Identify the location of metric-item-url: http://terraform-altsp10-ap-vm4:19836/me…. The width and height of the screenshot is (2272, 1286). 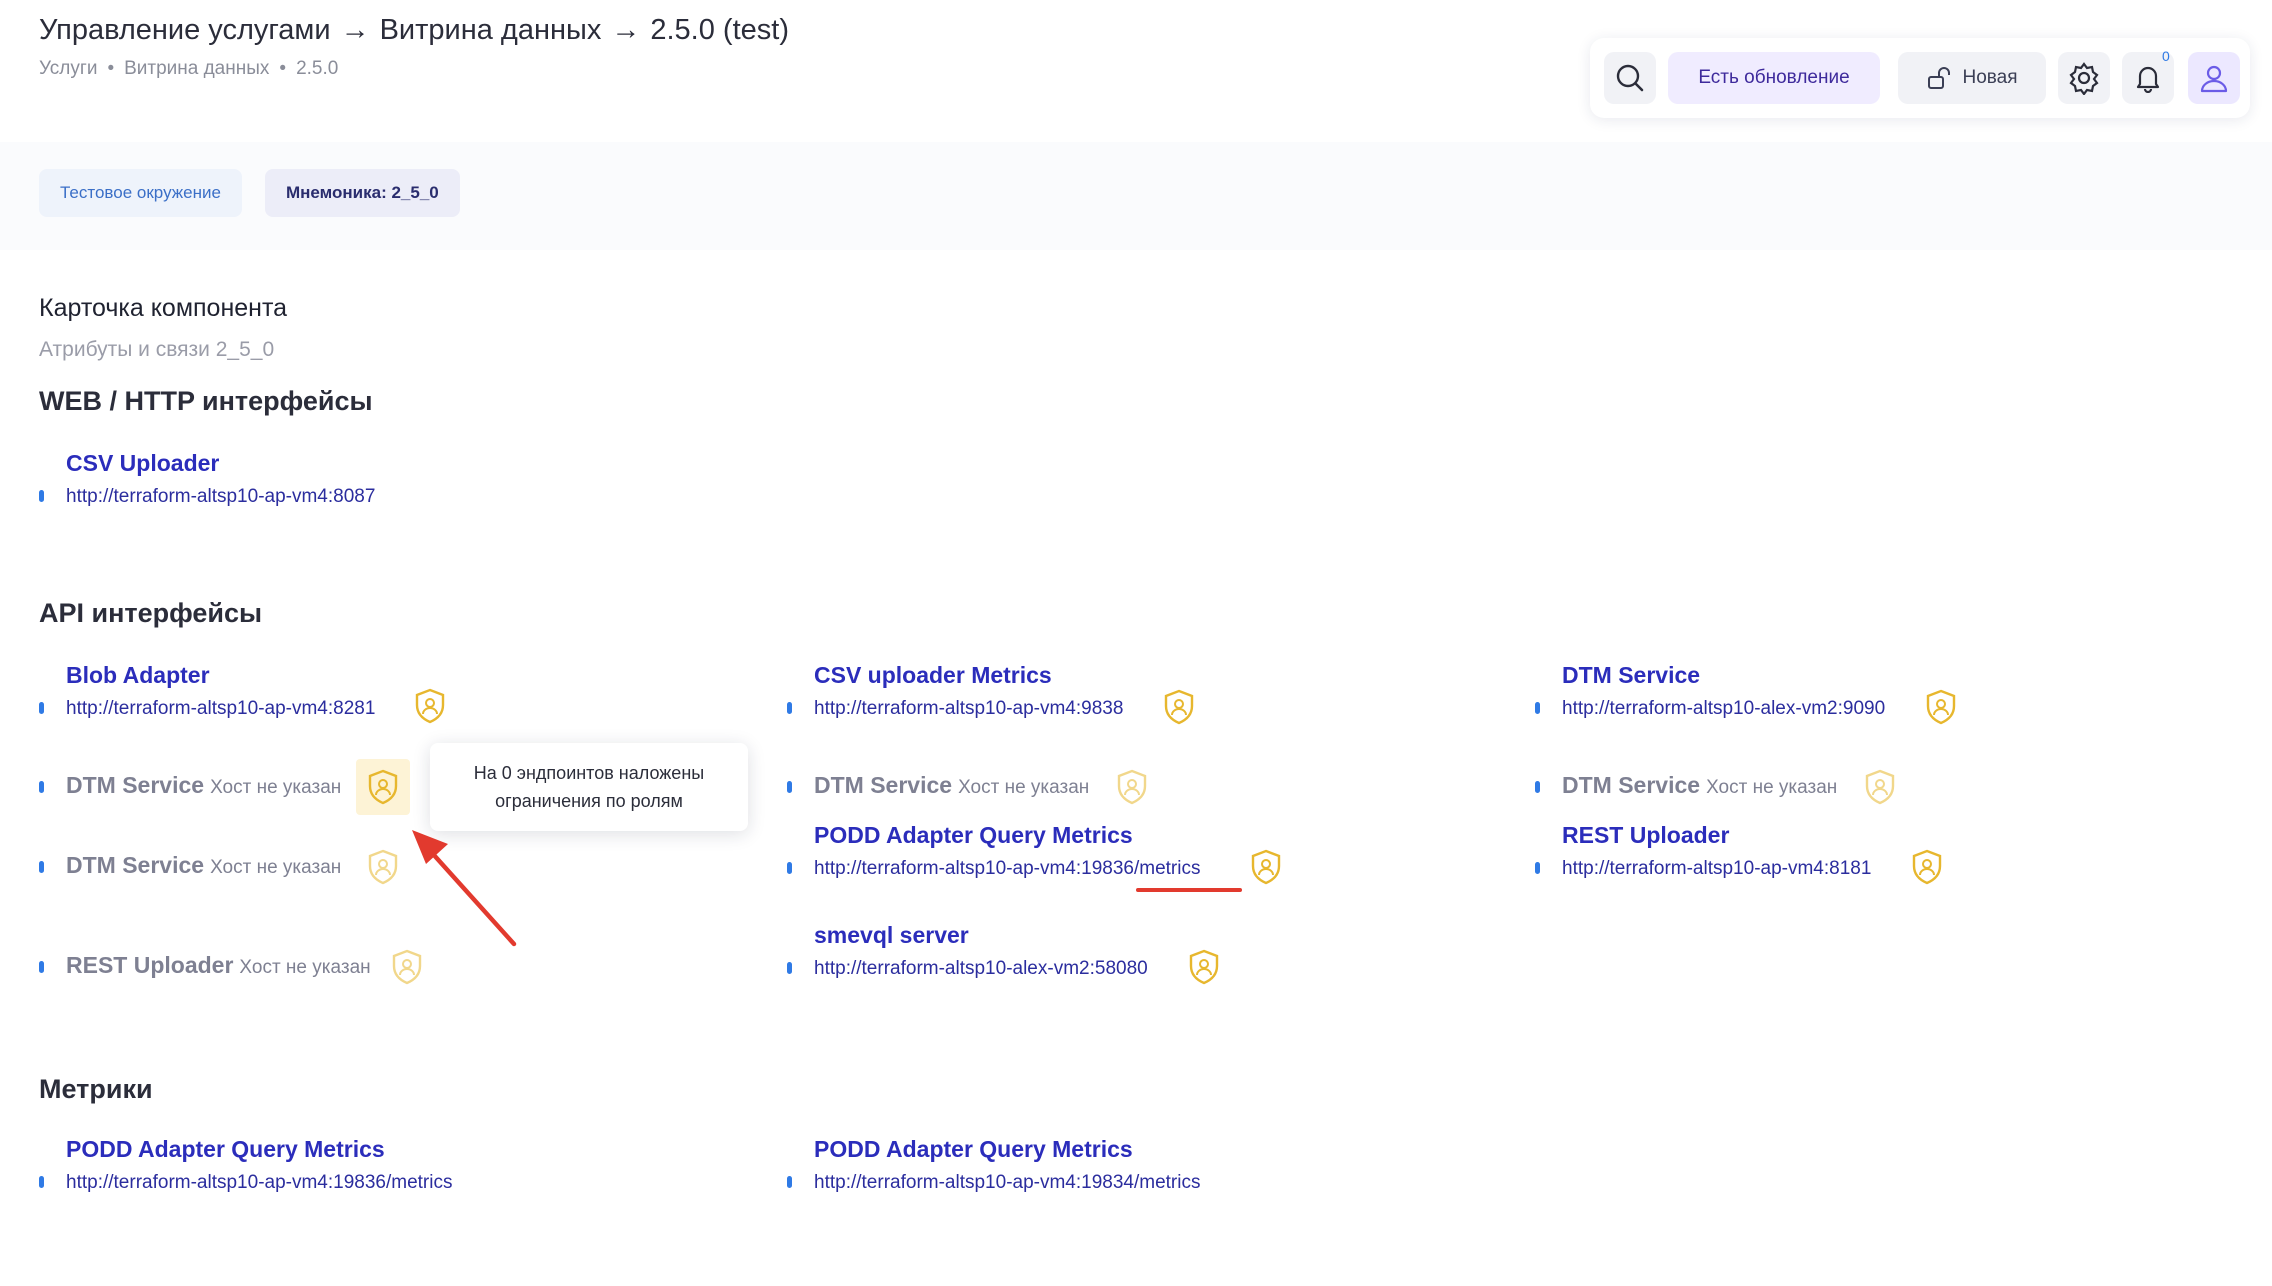
(259, 1183).